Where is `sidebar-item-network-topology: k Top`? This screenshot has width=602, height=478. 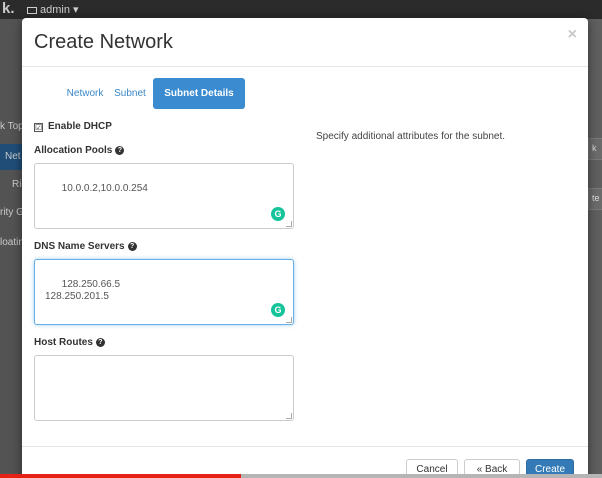 sidebar-item-network-topology: k Top is located at coordinates (12, 126).